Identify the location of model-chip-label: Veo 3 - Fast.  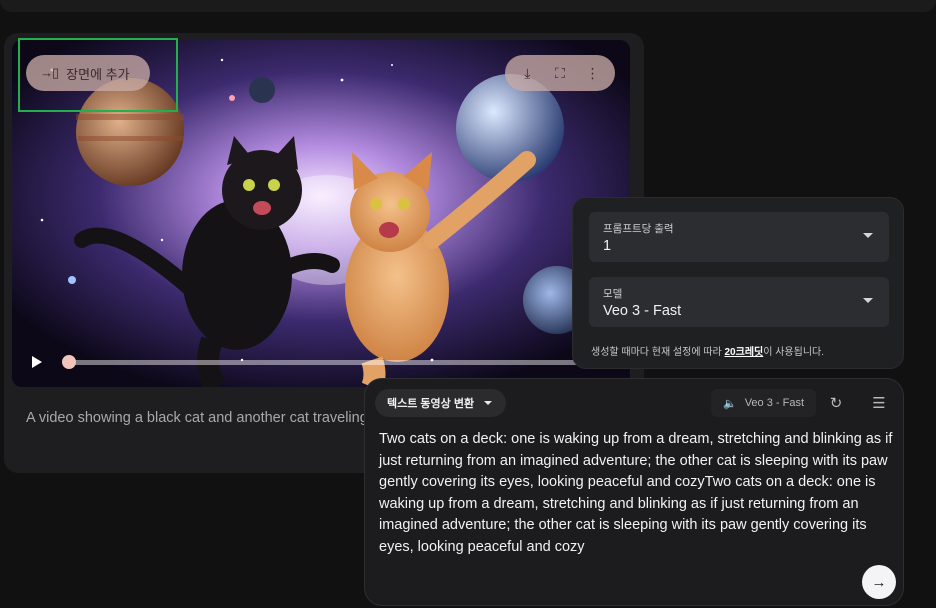
(774, 403).